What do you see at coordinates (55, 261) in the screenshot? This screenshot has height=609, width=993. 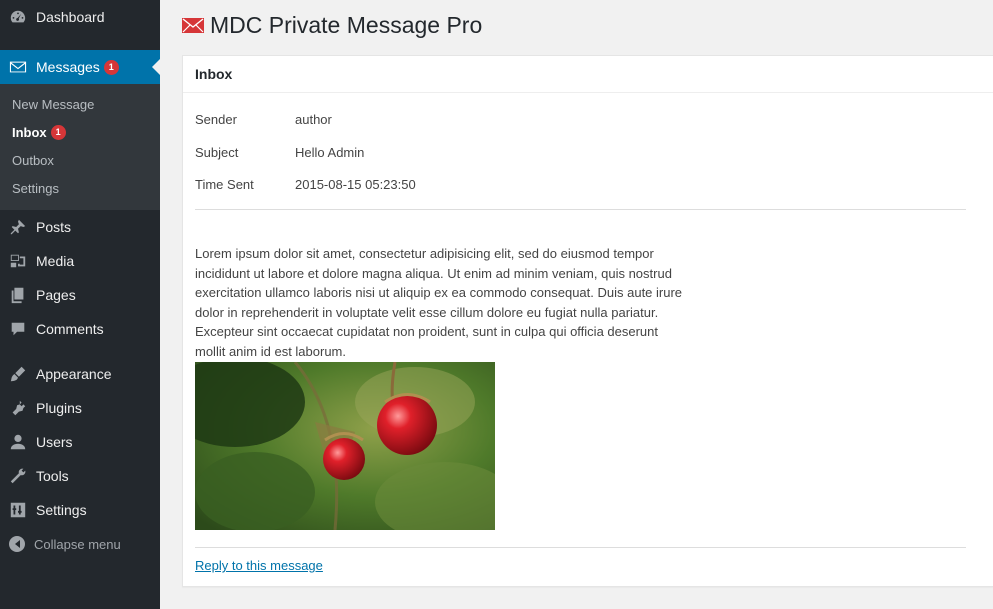 I see `menu-media-label: Media` at bounding box center [55, 261].